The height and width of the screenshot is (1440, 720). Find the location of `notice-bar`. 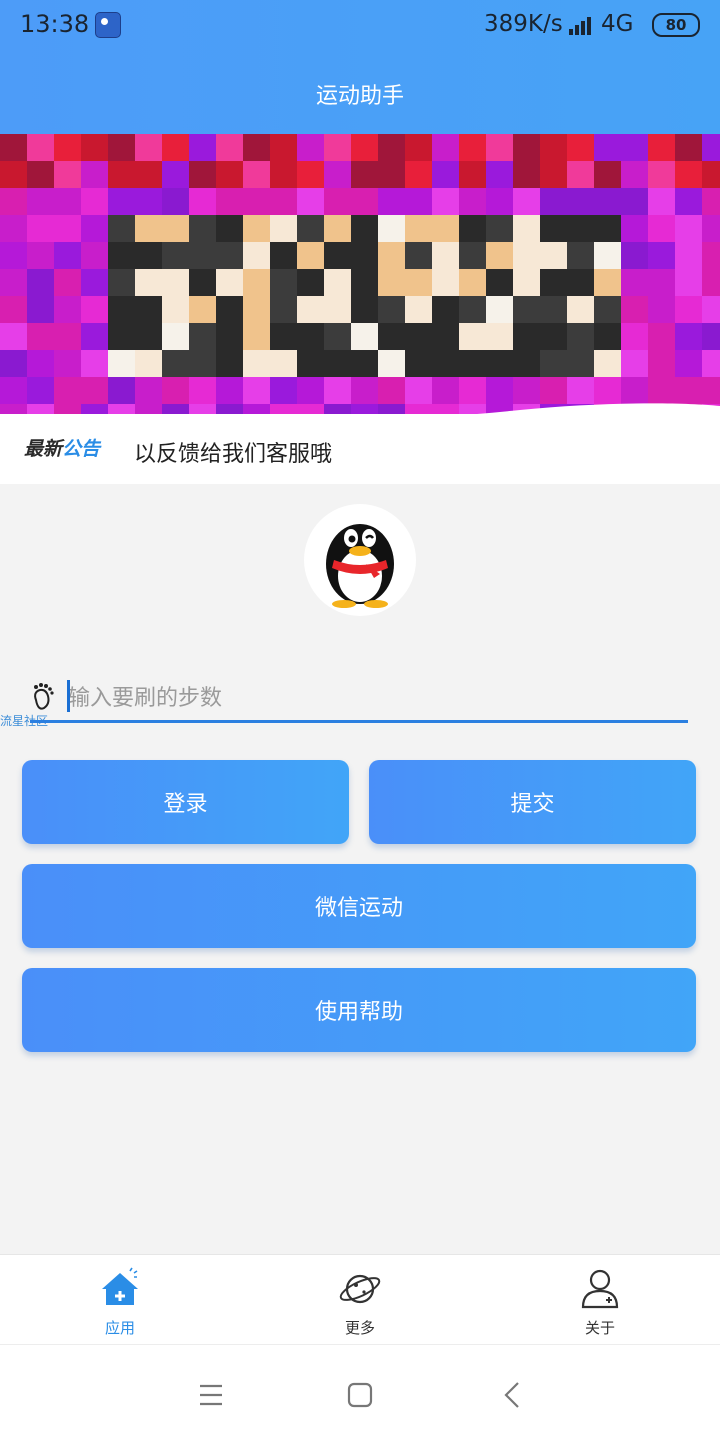

notice-bar is located at coordinates (360, 449).